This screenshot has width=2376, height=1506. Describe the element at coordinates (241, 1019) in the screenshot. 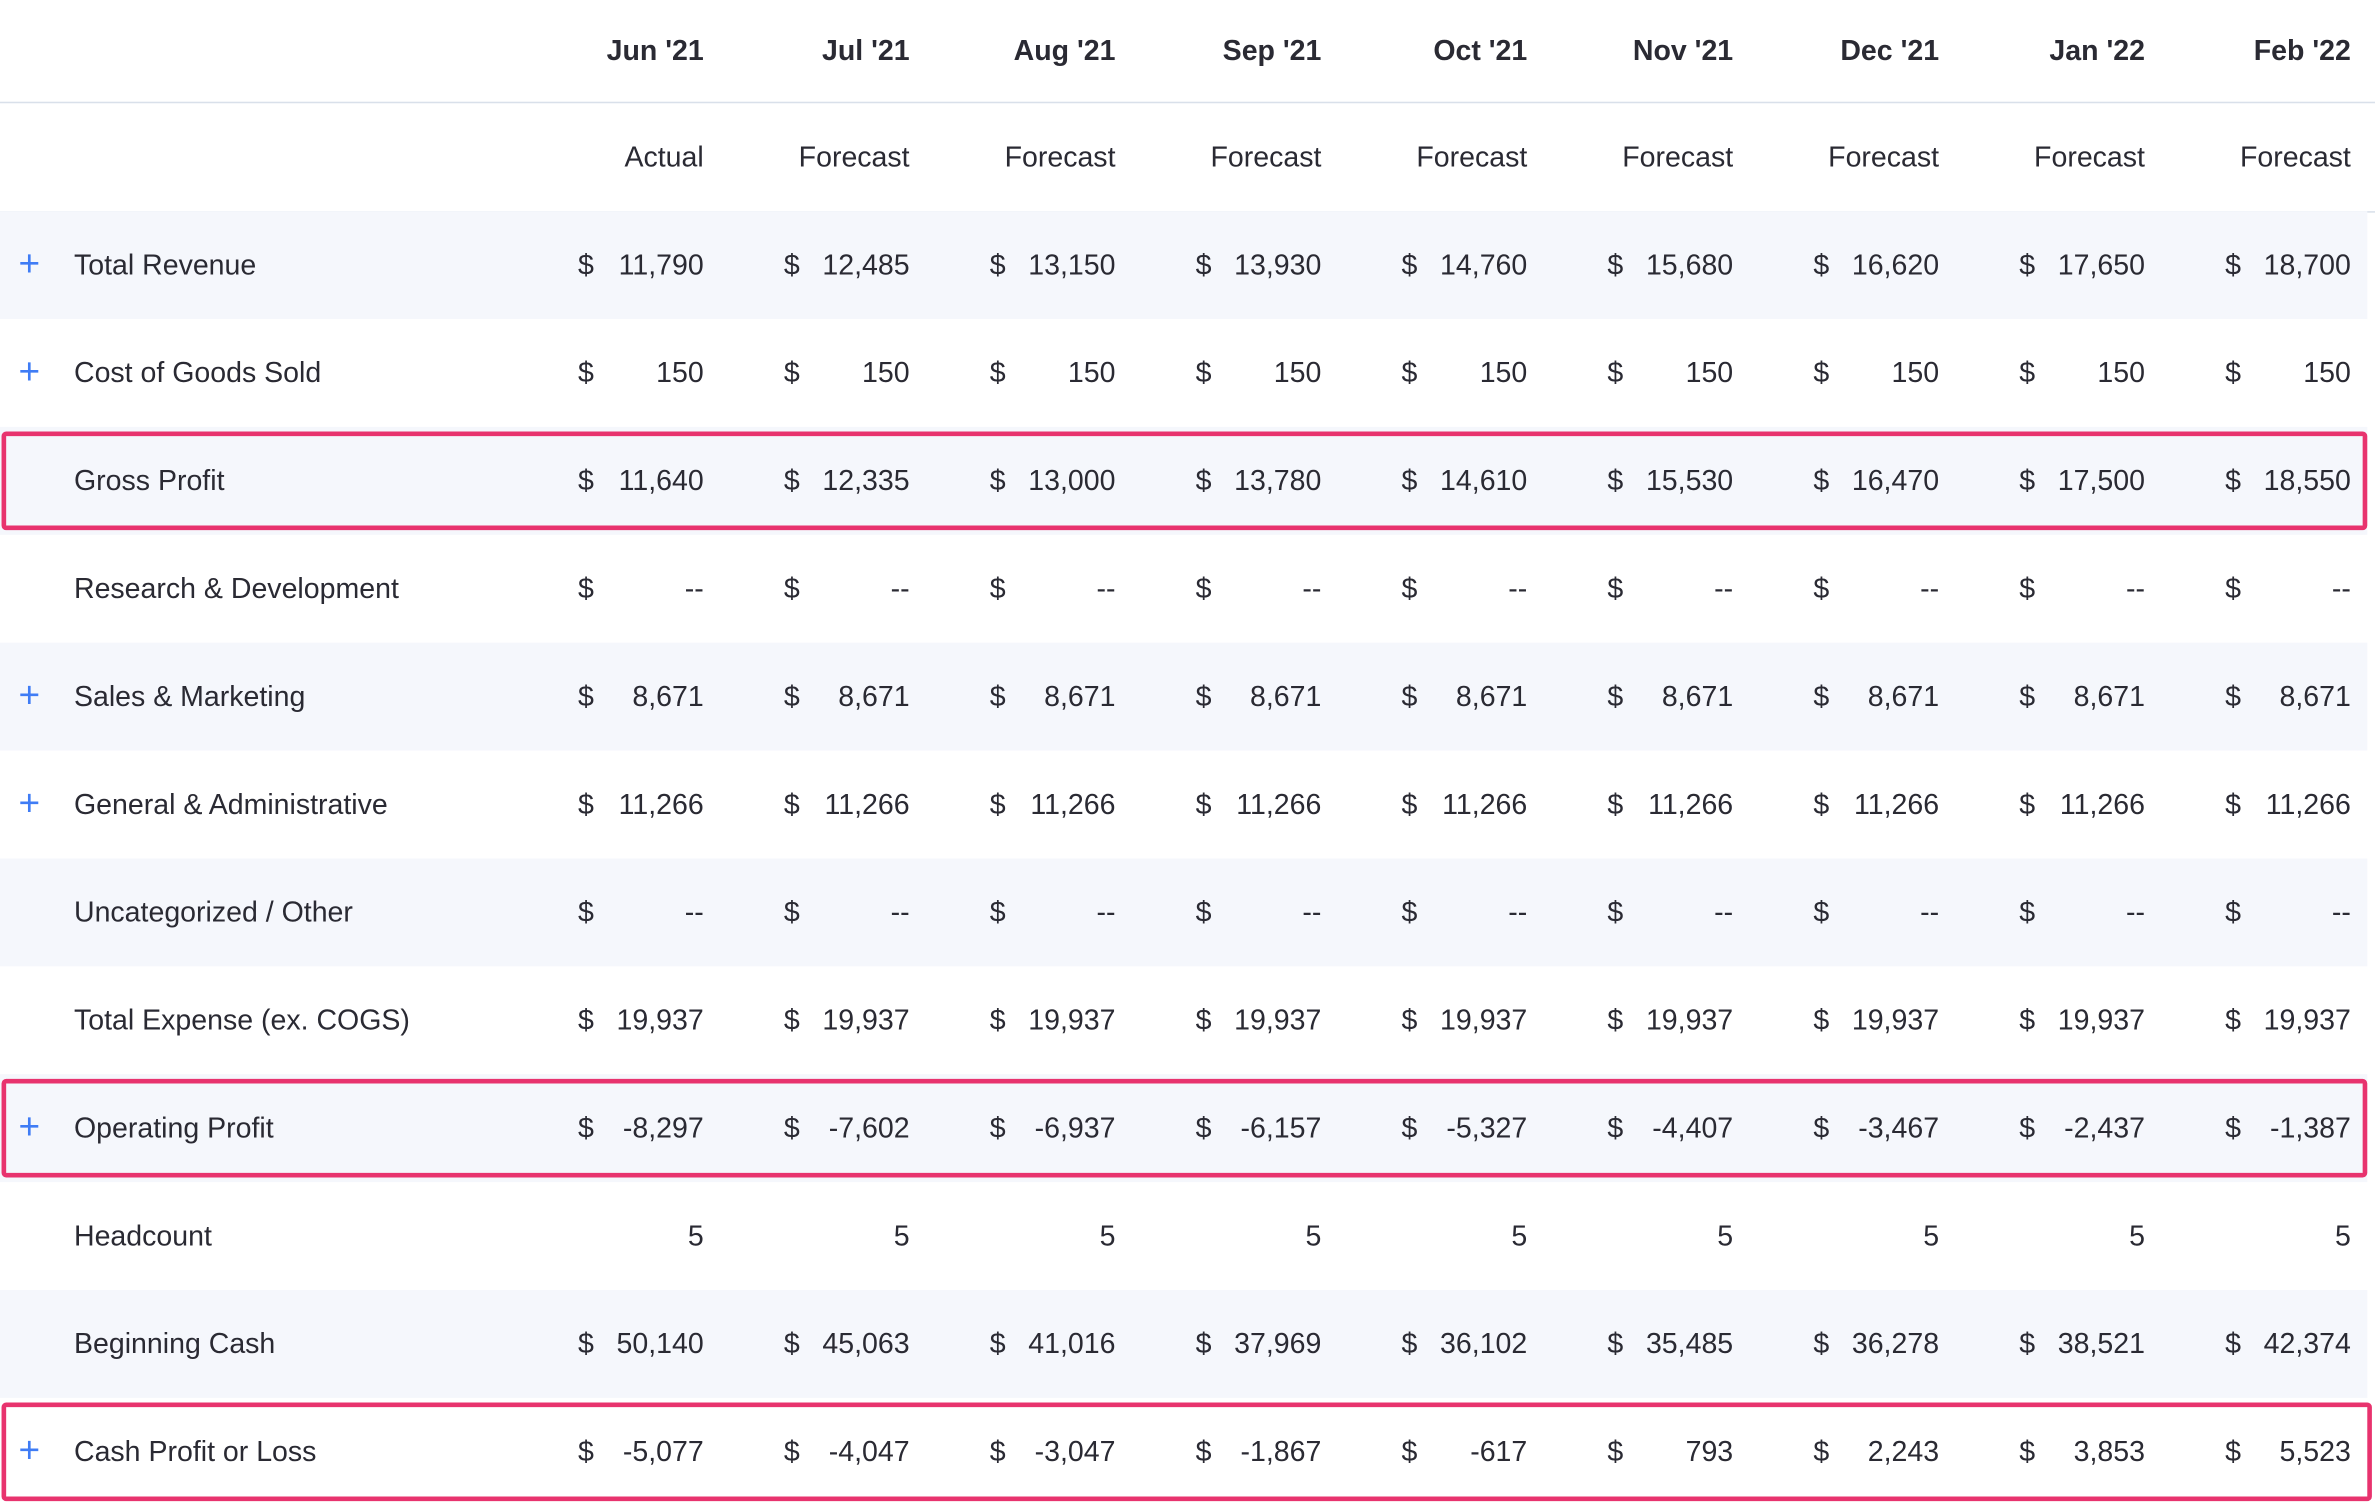

I see `row-label: Total Expense (ex. COGS)` at that location.